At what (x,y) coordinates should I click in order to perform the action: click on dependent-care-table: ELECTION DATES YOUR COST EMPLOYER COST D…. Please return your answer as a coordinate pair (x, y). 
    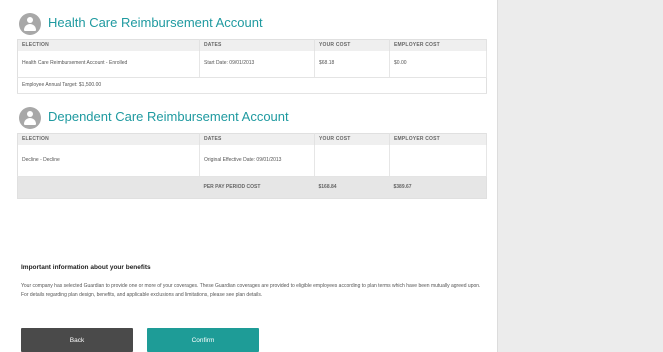
    Looking at the image, I should click on (252, 166).